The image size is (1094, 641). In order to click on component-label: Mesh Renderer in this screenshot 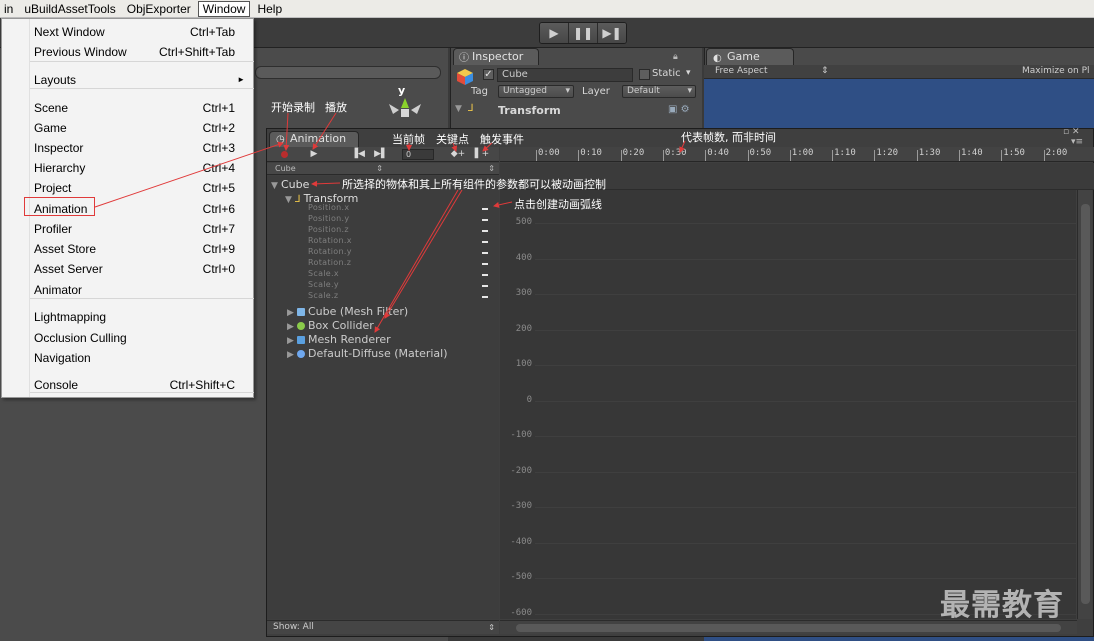, I will do `click(349, 339)`.